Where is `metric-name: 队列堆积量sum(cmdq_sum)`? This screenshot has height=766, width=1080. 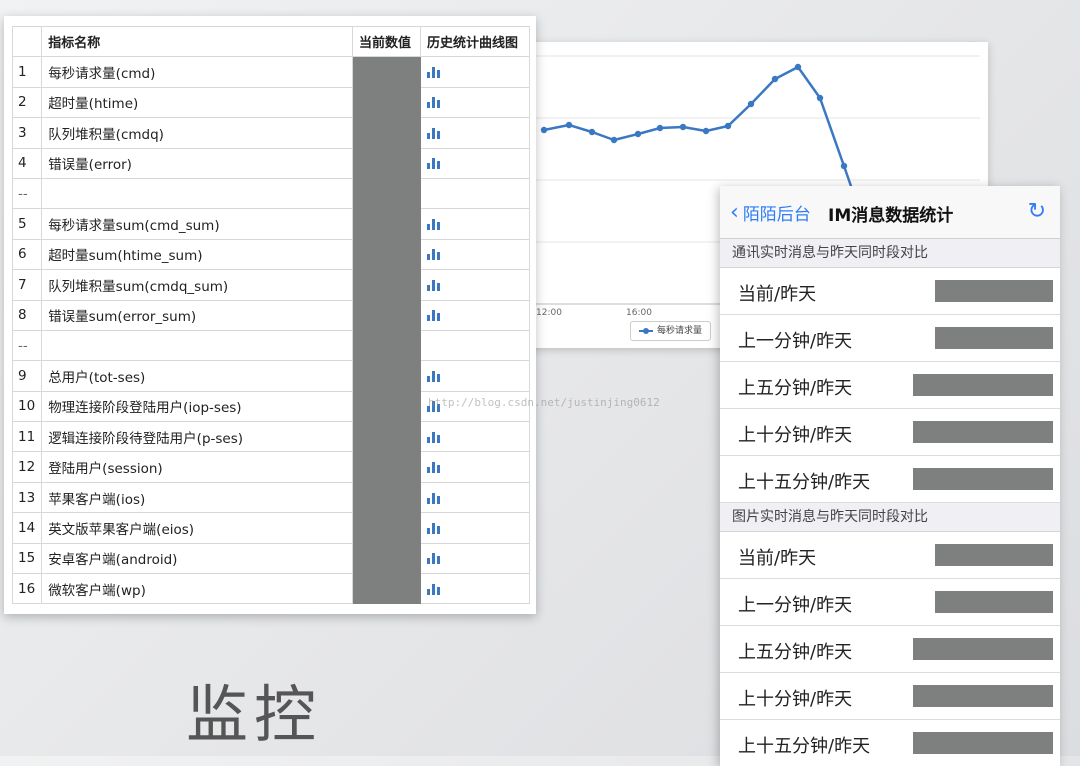
metric-name: 队列堆积量sum(cmdq_sum) is located at coordinates (197, 285).